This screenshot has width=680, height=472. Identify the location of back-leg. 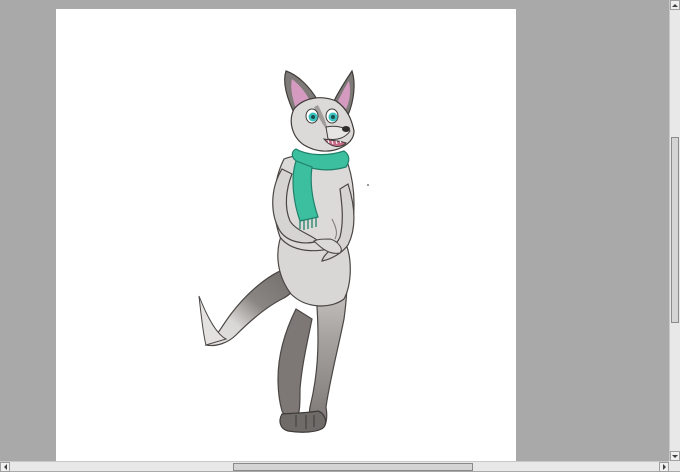
(295, 365).